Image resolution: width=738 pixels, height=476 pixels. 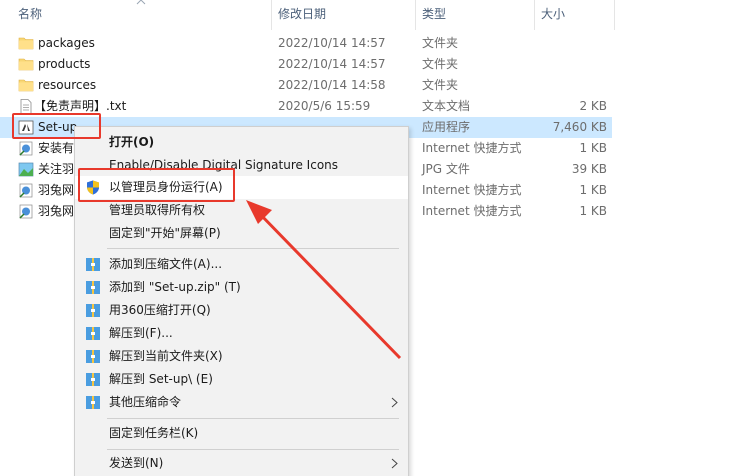 I want to click on menu-item-extract-folder: 解压到 Set-up\ (E), so click(x=241, y=379).